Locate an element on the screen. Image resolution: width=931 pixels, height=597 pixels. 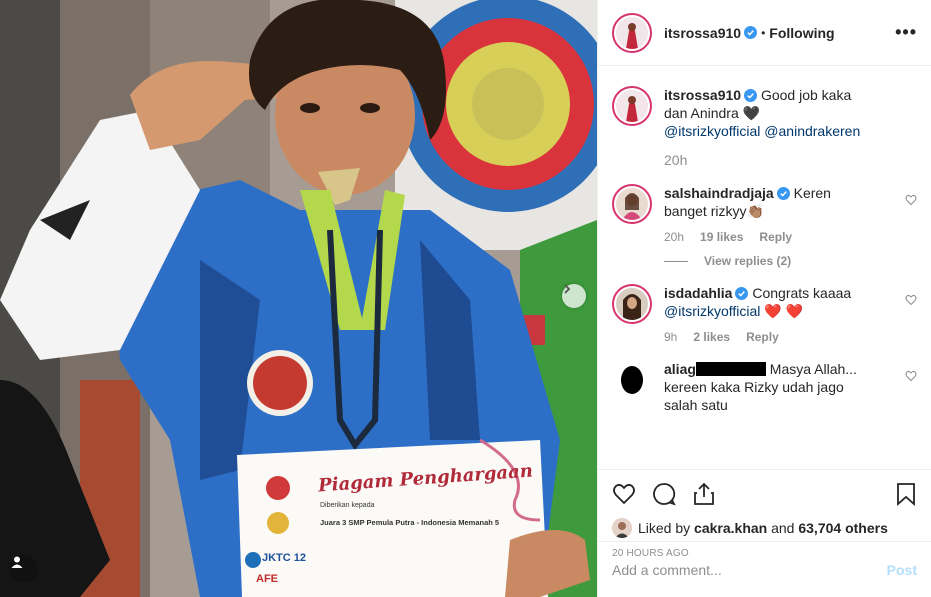
comment-likes: 2 likes is located at coordinates (711, 337).